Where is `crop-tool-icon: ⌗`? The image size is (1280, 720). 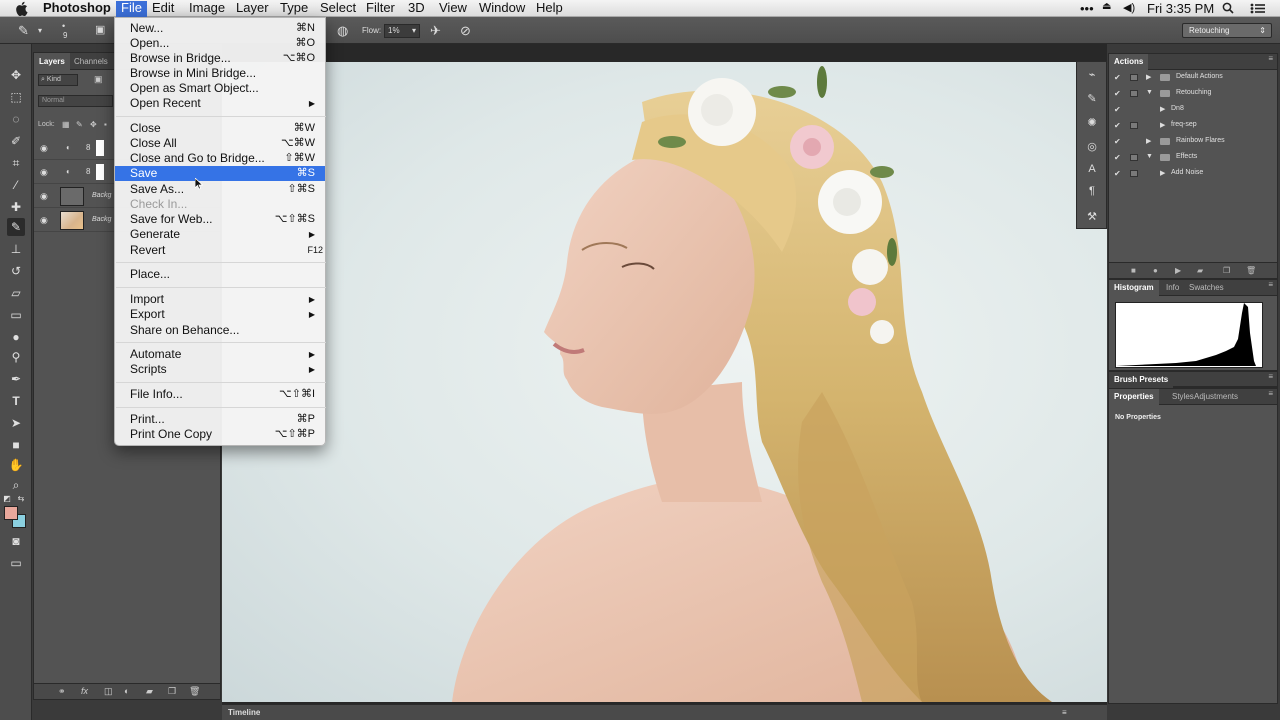 crop-tool-icon: ⌗ is located at coordinates (16, 163).